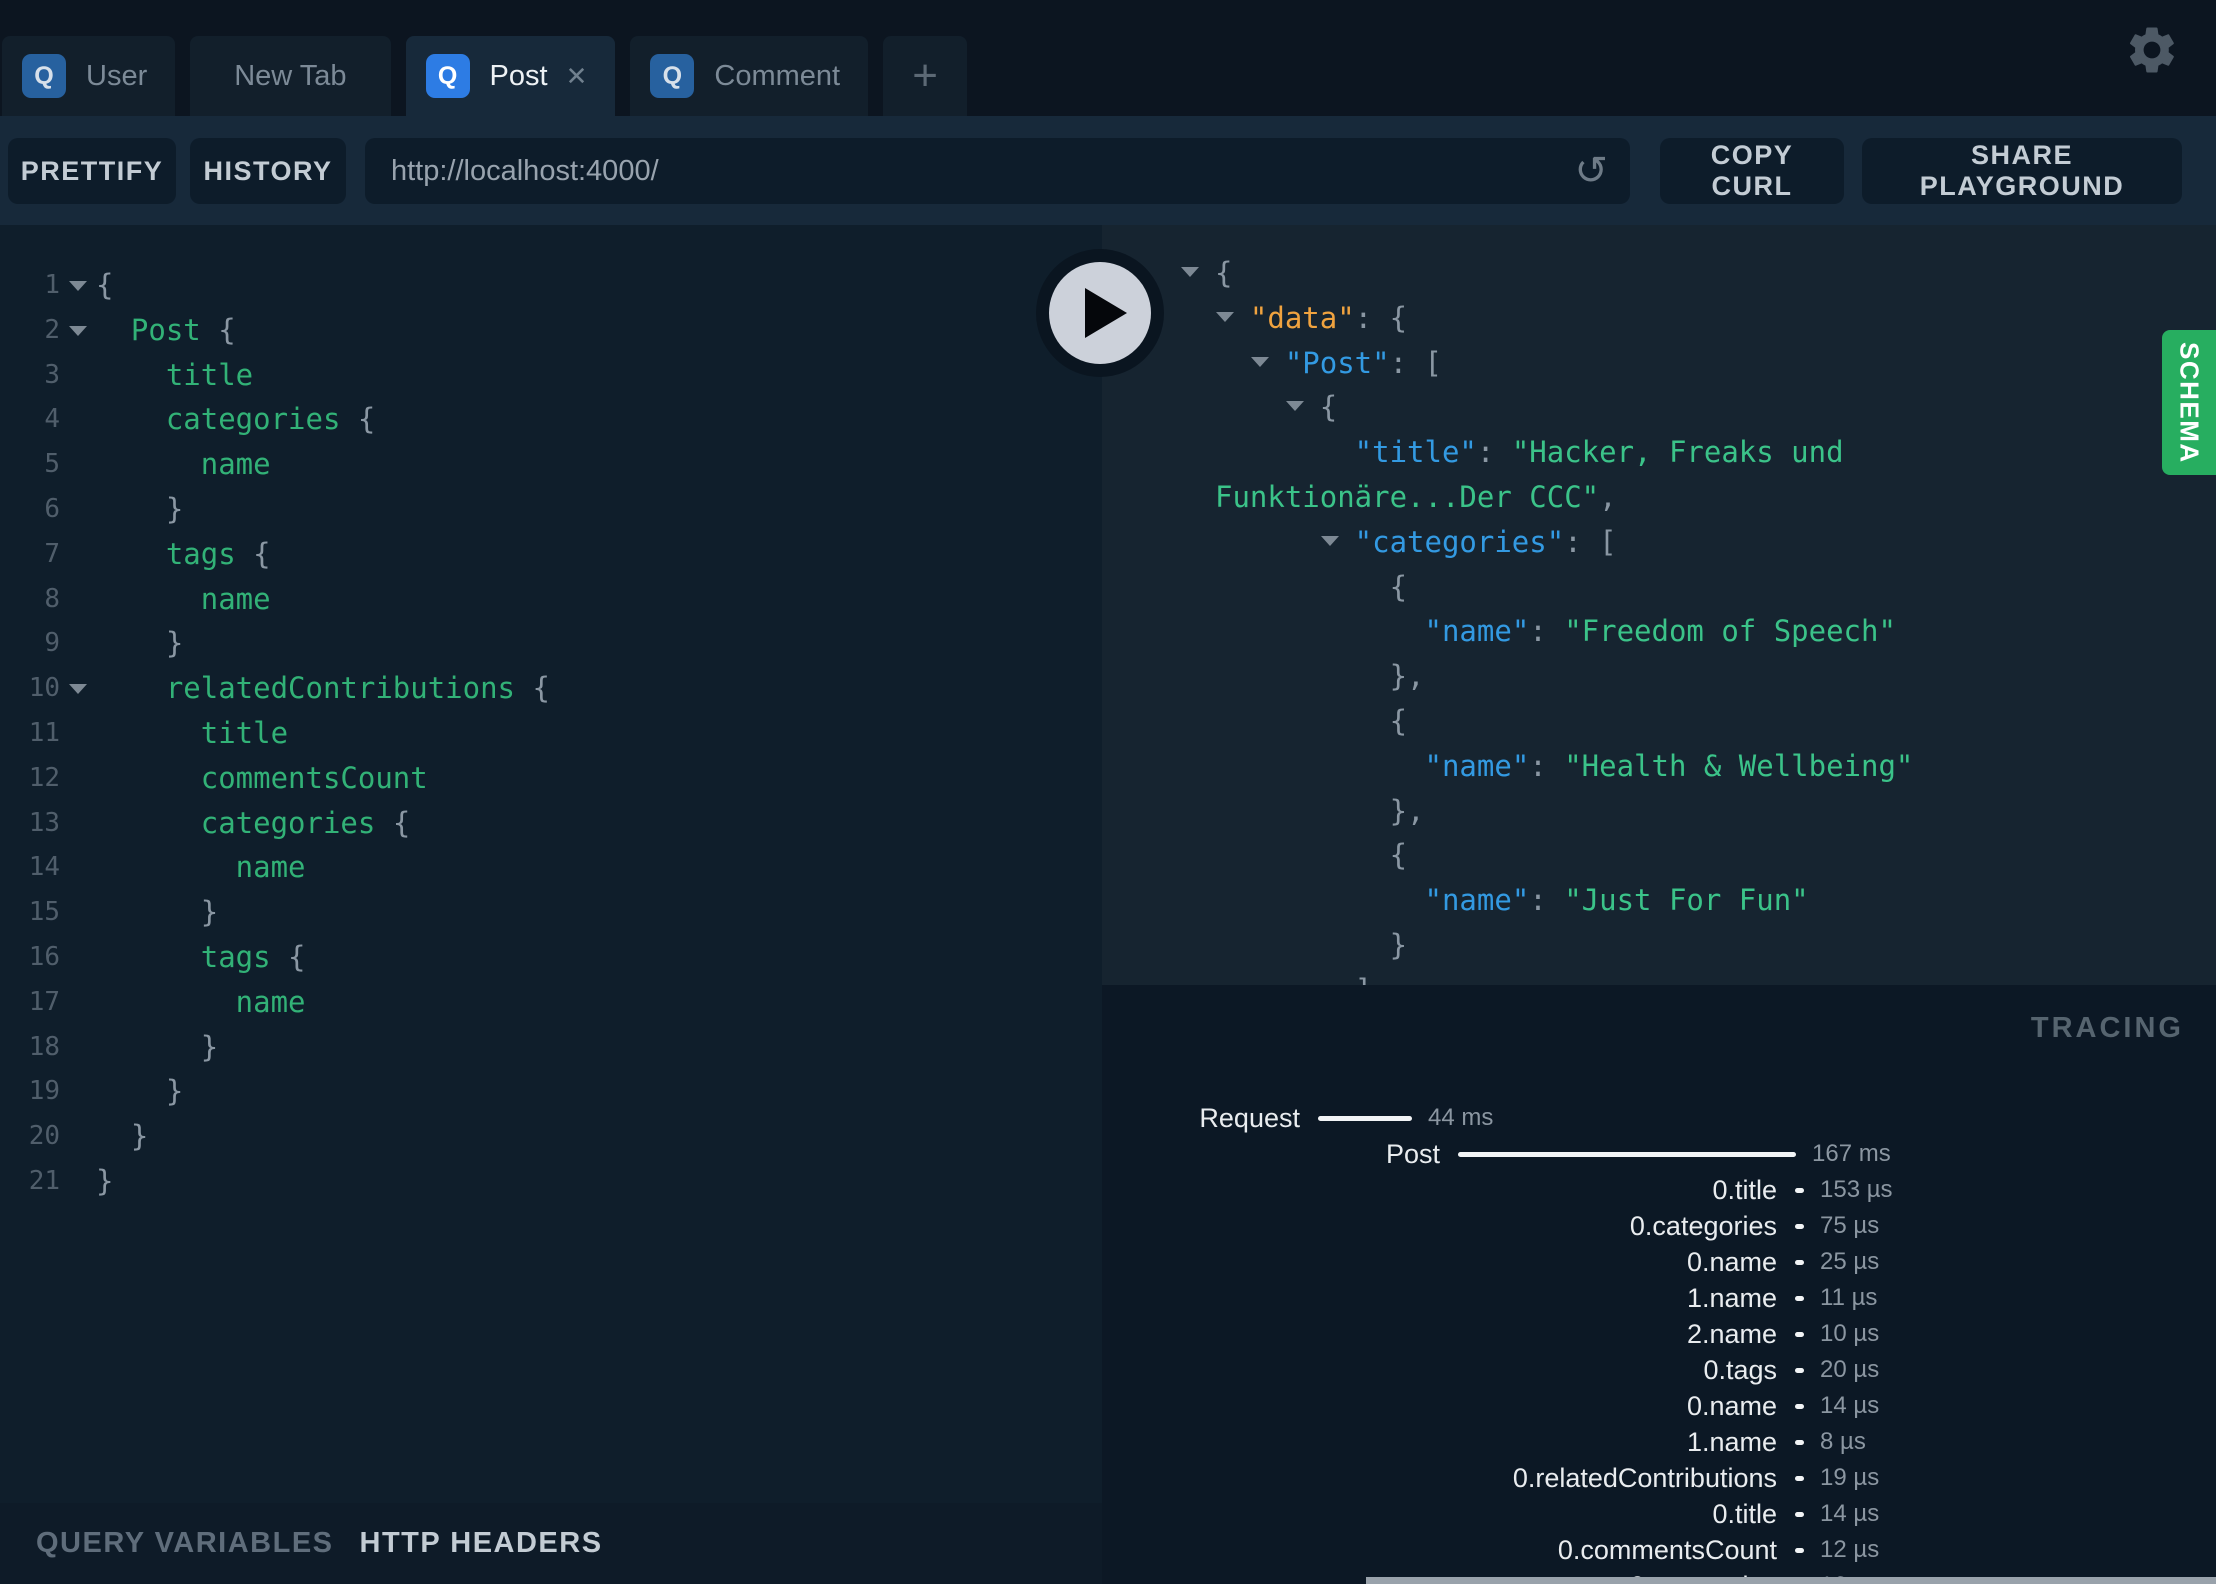  Describe the element at coordinates (174, 375) in the screenshot. I see `code-text: title` at that location.